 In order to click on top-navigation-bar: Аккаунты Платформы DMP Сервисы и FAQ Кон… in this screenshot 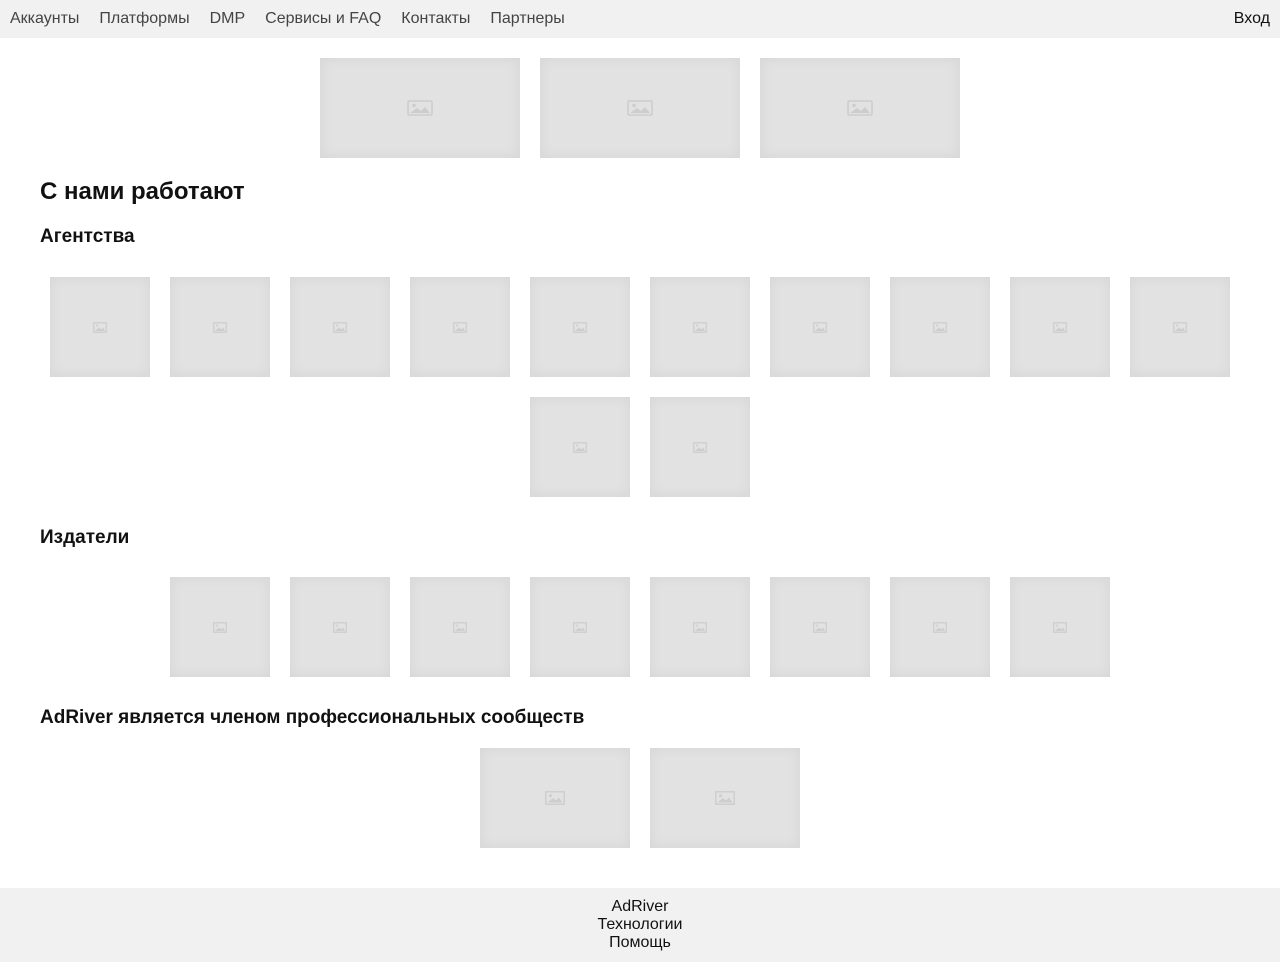, I will do `click(640, 19)`.